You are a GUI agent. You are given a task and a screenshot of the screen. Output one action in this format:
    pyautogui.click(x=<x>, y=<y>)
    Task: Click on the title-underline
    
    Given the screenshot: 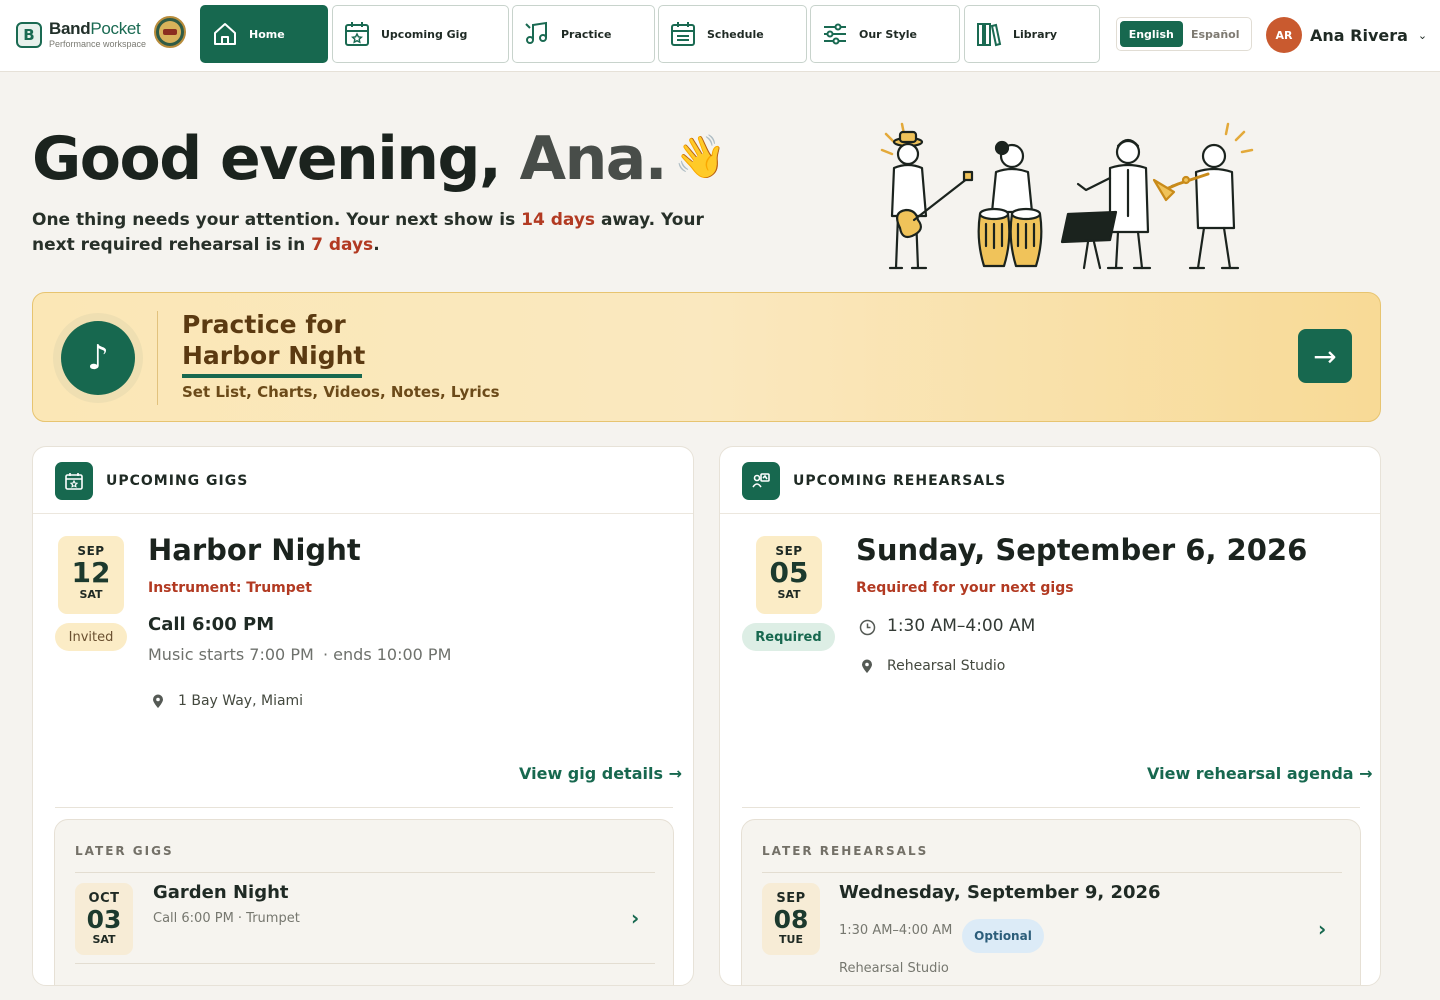 What is the action you would take?
    pyautogui.click(x=272, y=376)
    